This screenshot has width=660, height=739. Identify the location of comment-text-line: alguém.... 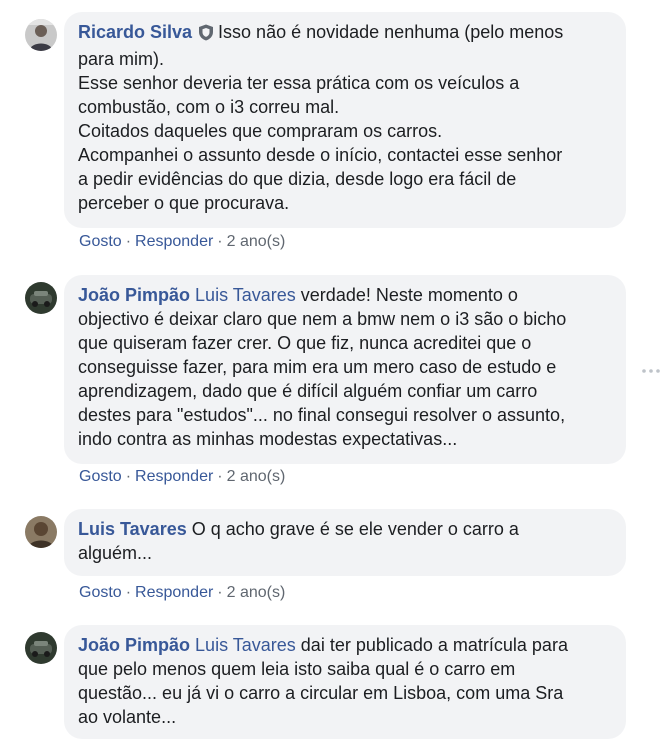
(115, 553).